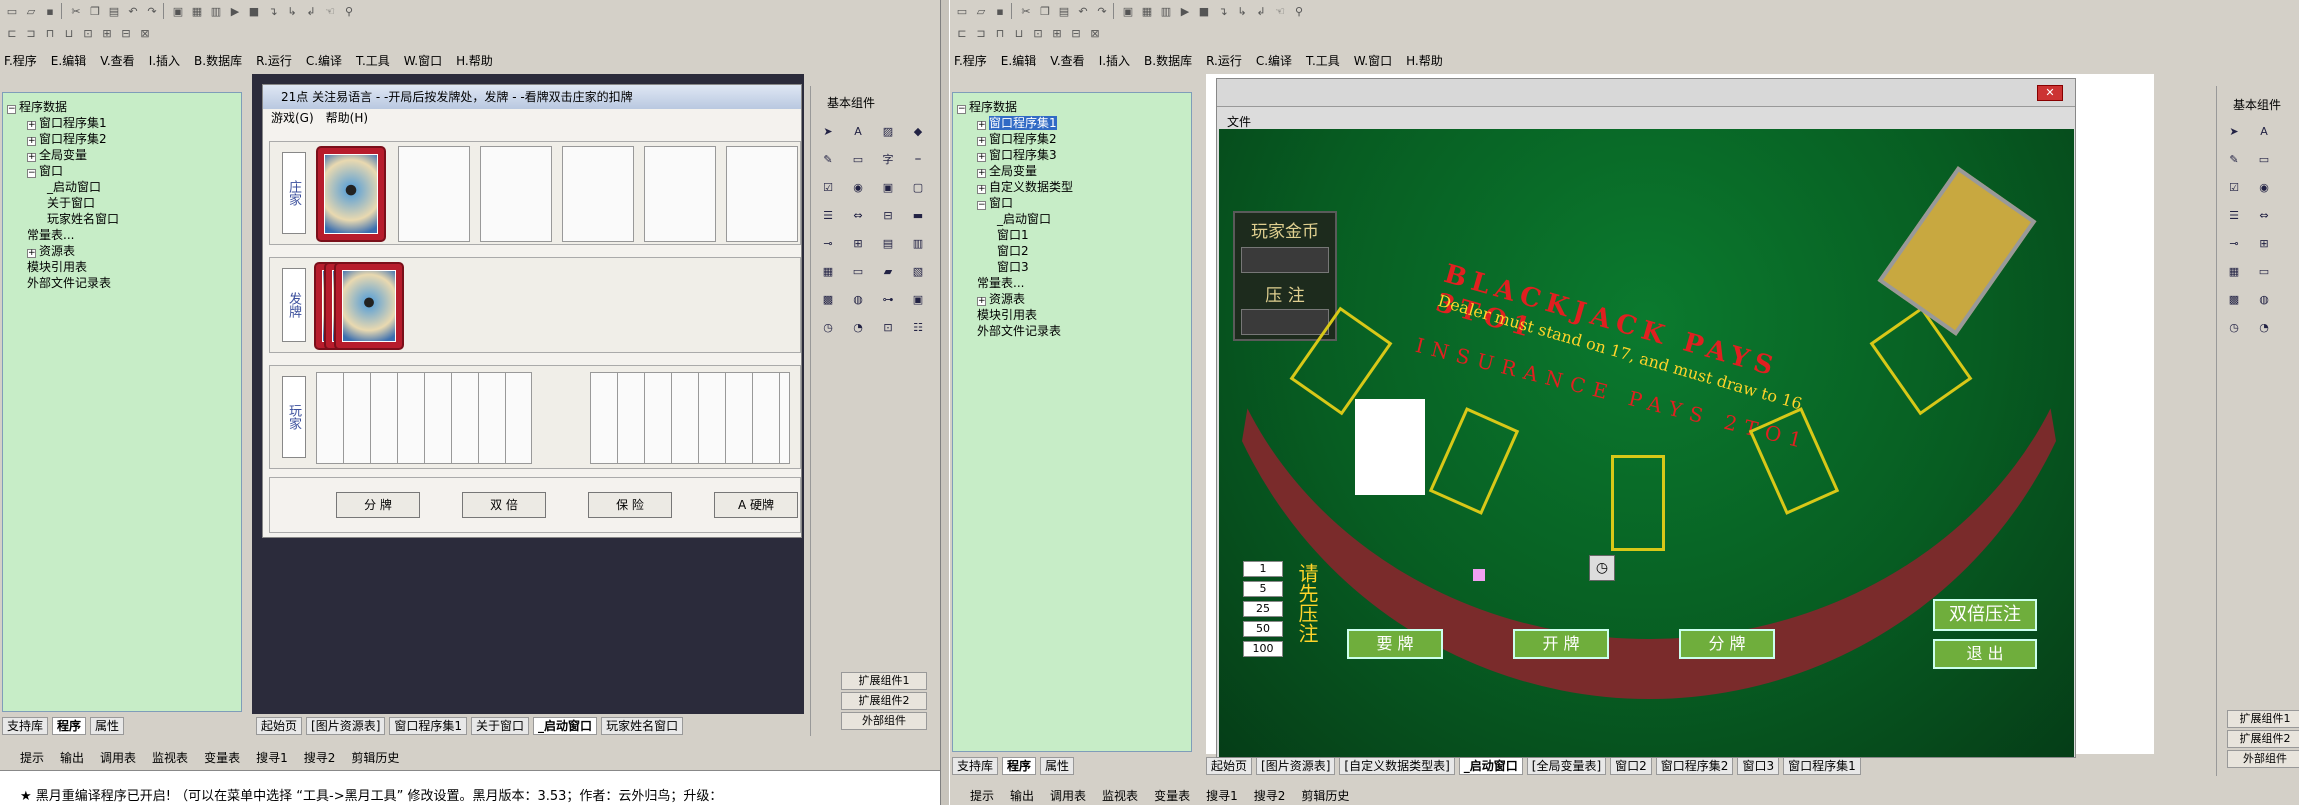 This screenshot has width=2299, height=805. I want to click on doc-icon: ▥, so click(918, 243).